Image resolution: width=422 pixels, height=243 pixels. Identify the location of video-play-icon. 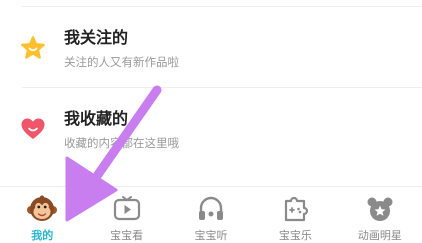
(126, 208).